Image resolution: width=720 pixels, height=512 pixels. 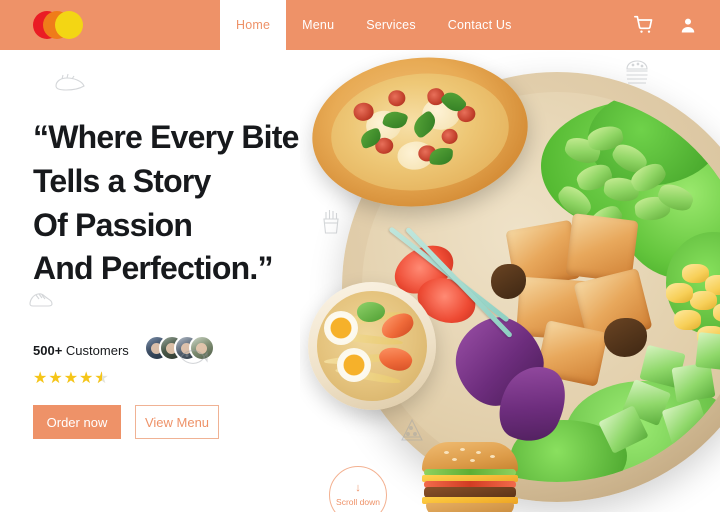 What do you see at coordinates (201, 348) in the screenshot?
I see `avatar` at bounding box center [201, 348].